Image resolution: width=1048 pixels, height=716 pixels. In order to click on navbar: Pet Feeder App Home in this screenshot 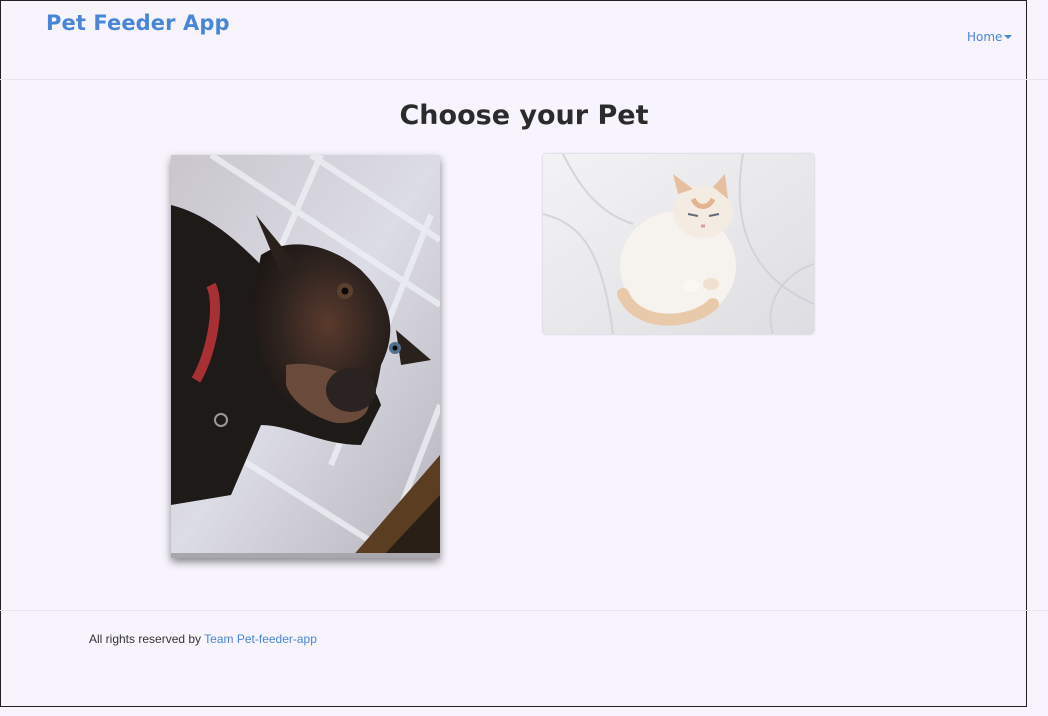, I will do `click(524, 40)`.